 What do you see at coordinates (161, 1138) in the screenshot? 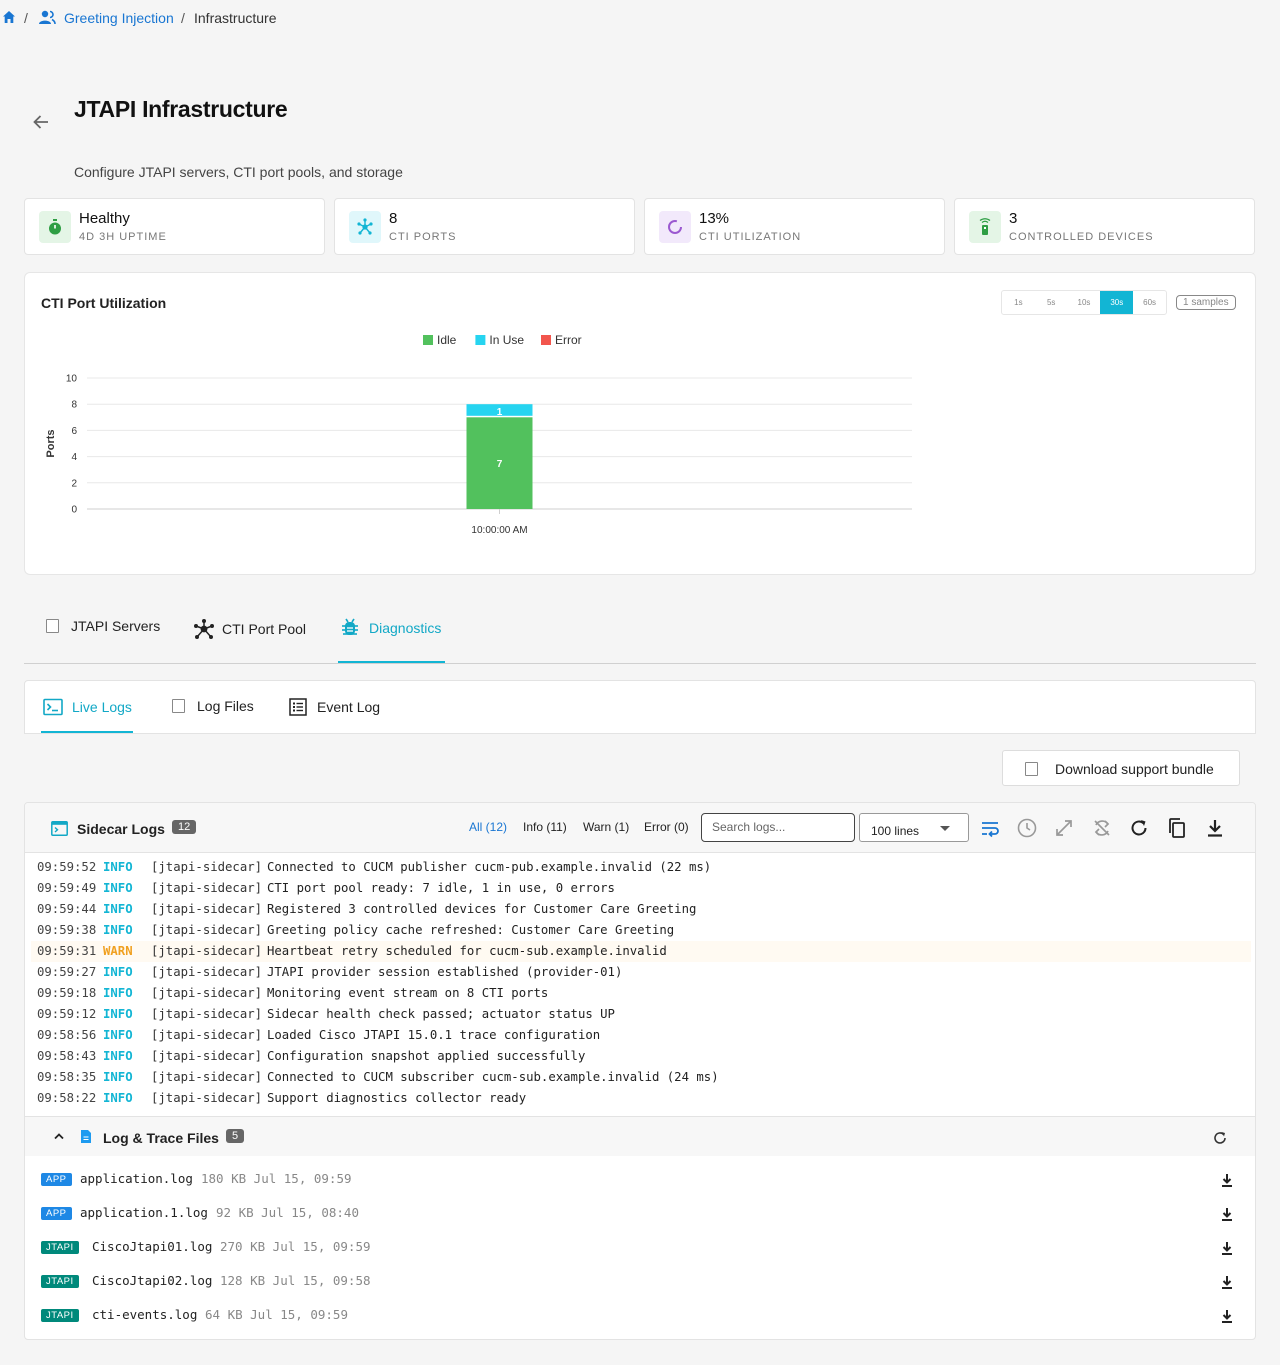
I see `trace-files-title: Log & Trace Files` at bounding box center [161, 1138].